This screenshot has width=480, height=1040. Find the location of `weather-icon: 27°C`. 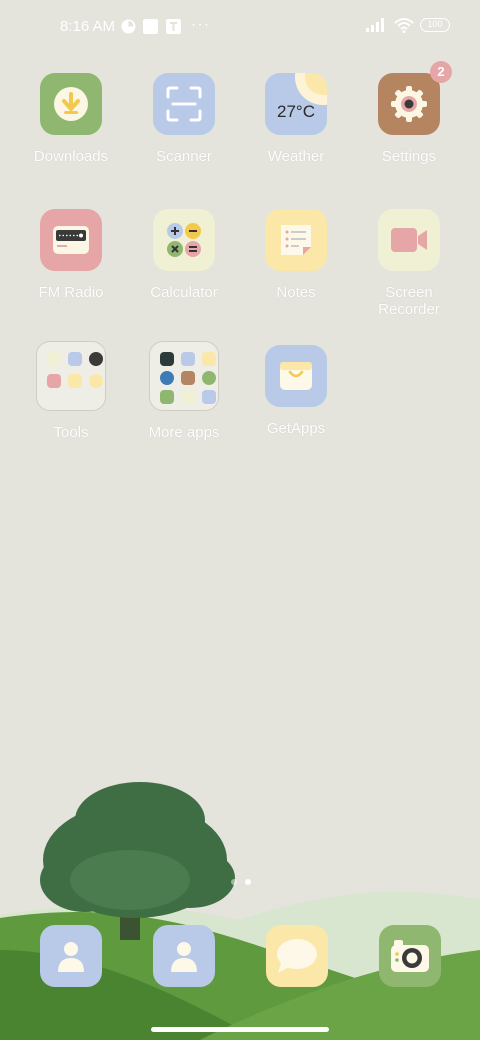

weather-icon: 27°C is located at coordinates (296, 104).